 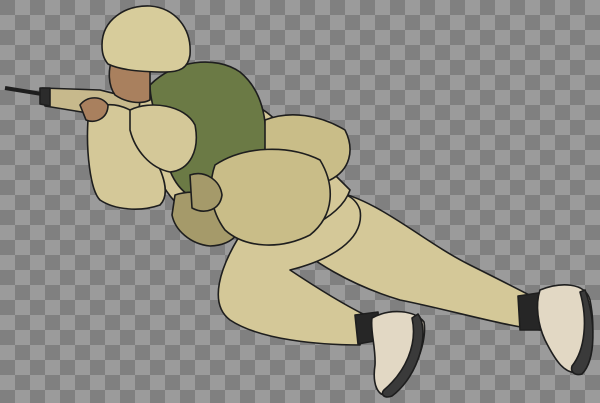 What do you see at coordinates (390, 354) in the screenshot?
I see `front-boot` at bounding box center [390, 354].